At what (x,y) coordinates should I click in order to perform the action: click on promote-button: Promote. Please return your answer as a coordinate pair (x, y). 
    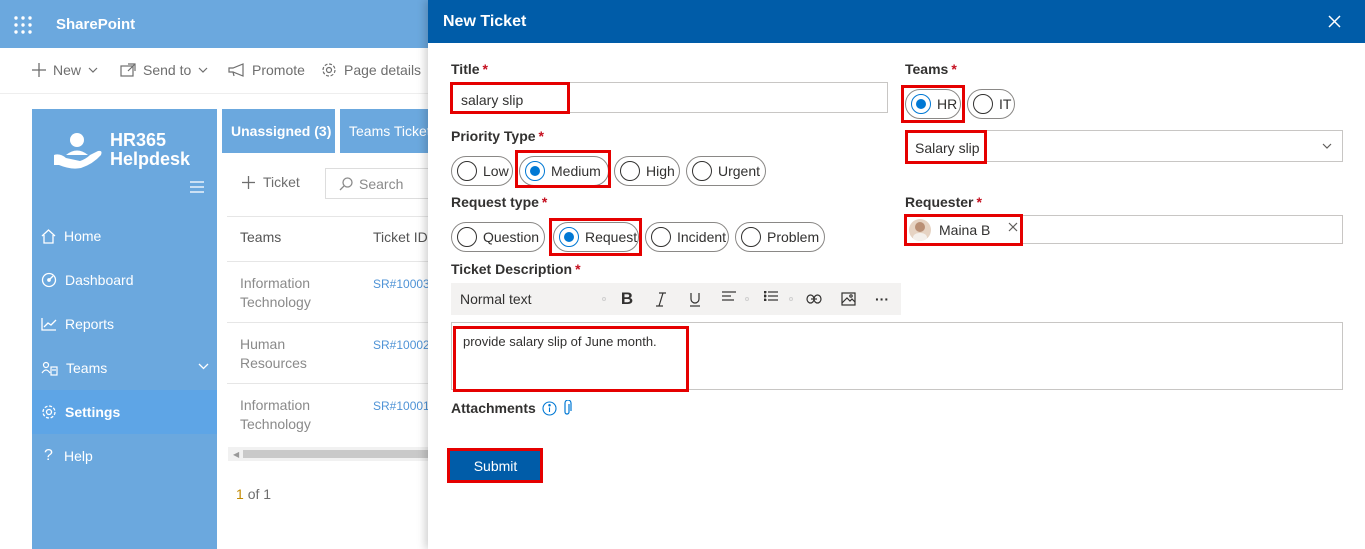
    Looking at the image, I should click on (266, 70).